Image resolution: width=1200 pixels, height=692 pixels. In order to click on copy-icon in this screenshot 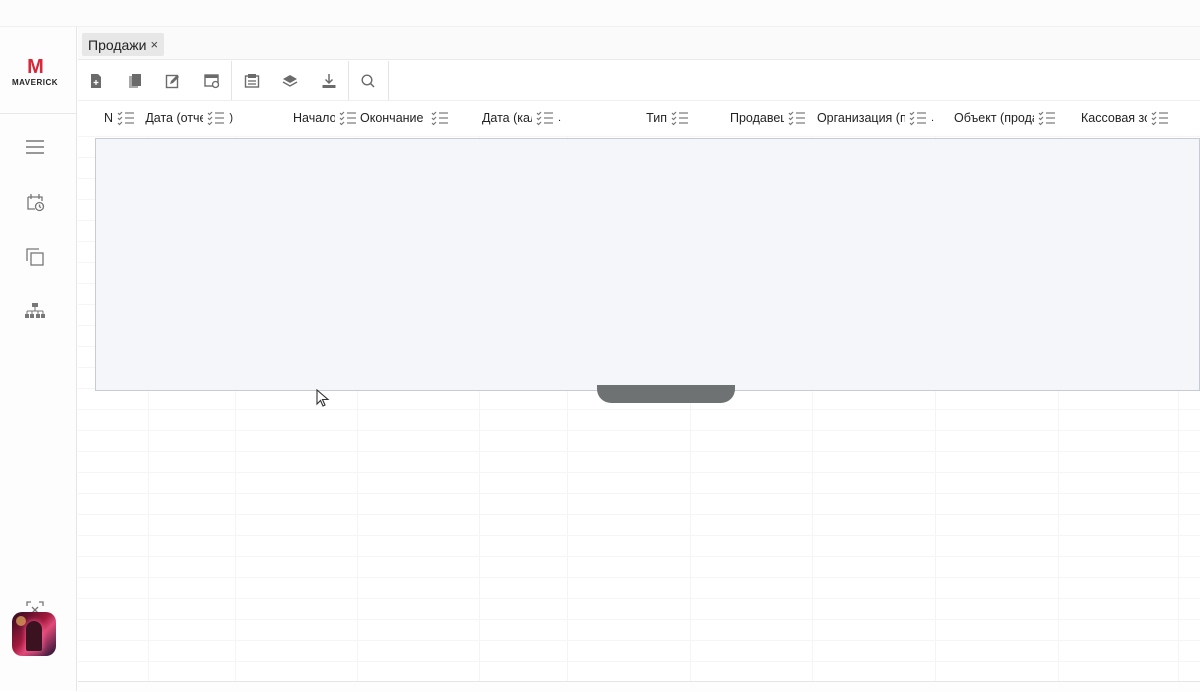, I will do `click(135, 81)`.